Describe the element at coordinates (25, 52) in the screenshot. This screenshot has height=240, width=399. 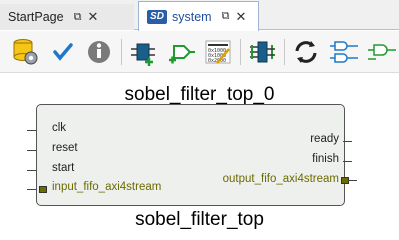
I see `db-settings-icon` at that location.